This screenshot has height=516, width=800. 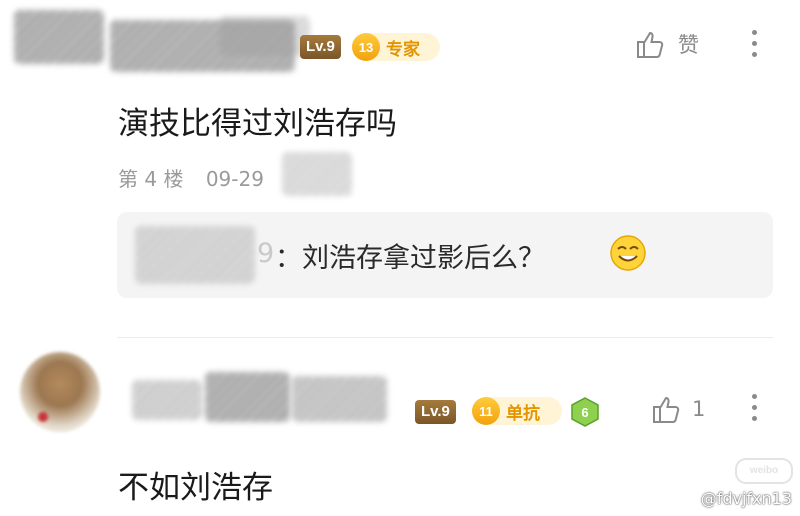 What do you see at coordinates (195, 255) in the screenshot?
I see `reply-author-obscured` at bounding box center [195, 255].